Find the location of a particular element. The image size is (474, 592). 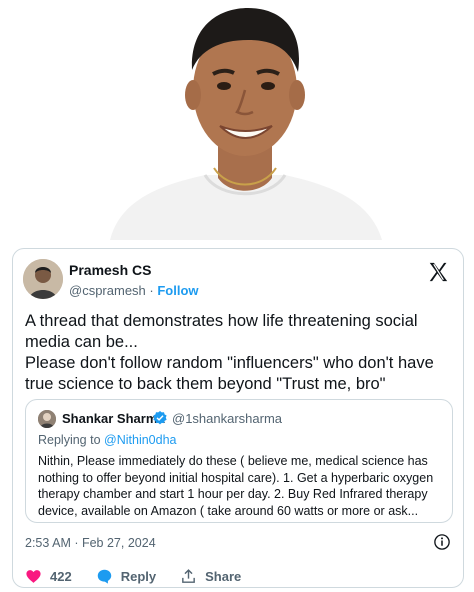

x-logo-icon is located at coordinates (438, 272).